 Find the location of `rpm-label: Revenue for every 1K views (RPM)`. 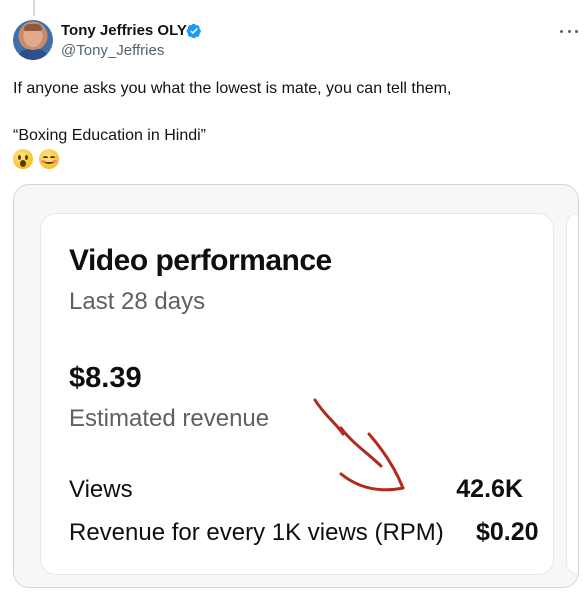

rpm-label: Revenue for every 1K views (RPM) is located at coordinates (256, 532).